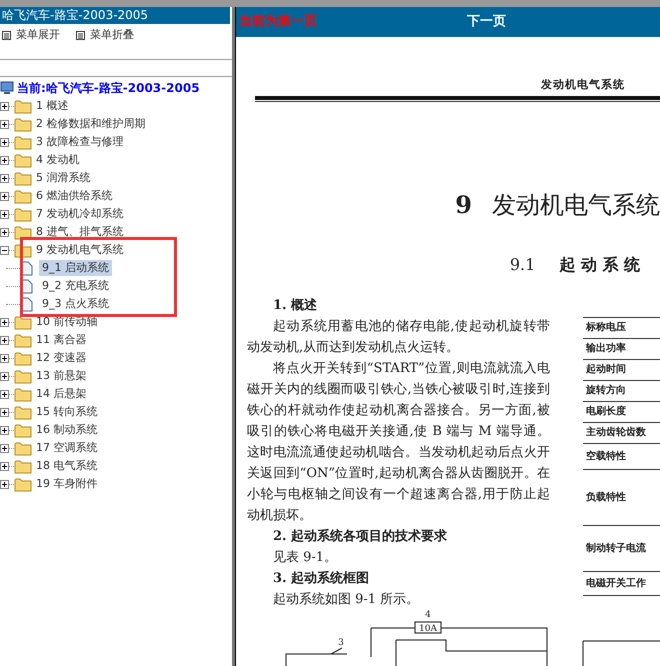 The height and width of the screenshot is (666, 660). Describe the element at coordinates (277, 22) in the screenshot. I see `page-status: 当前为第一页` at that location.